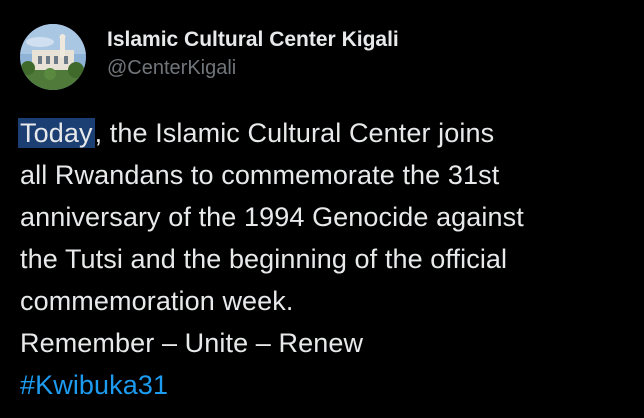 This screenshot has width=644, height=418. Describe the element at coordinates (253, 40) in the screenshot. I see `author-display-name: Islamic Cultural Center Kigali` at that location.